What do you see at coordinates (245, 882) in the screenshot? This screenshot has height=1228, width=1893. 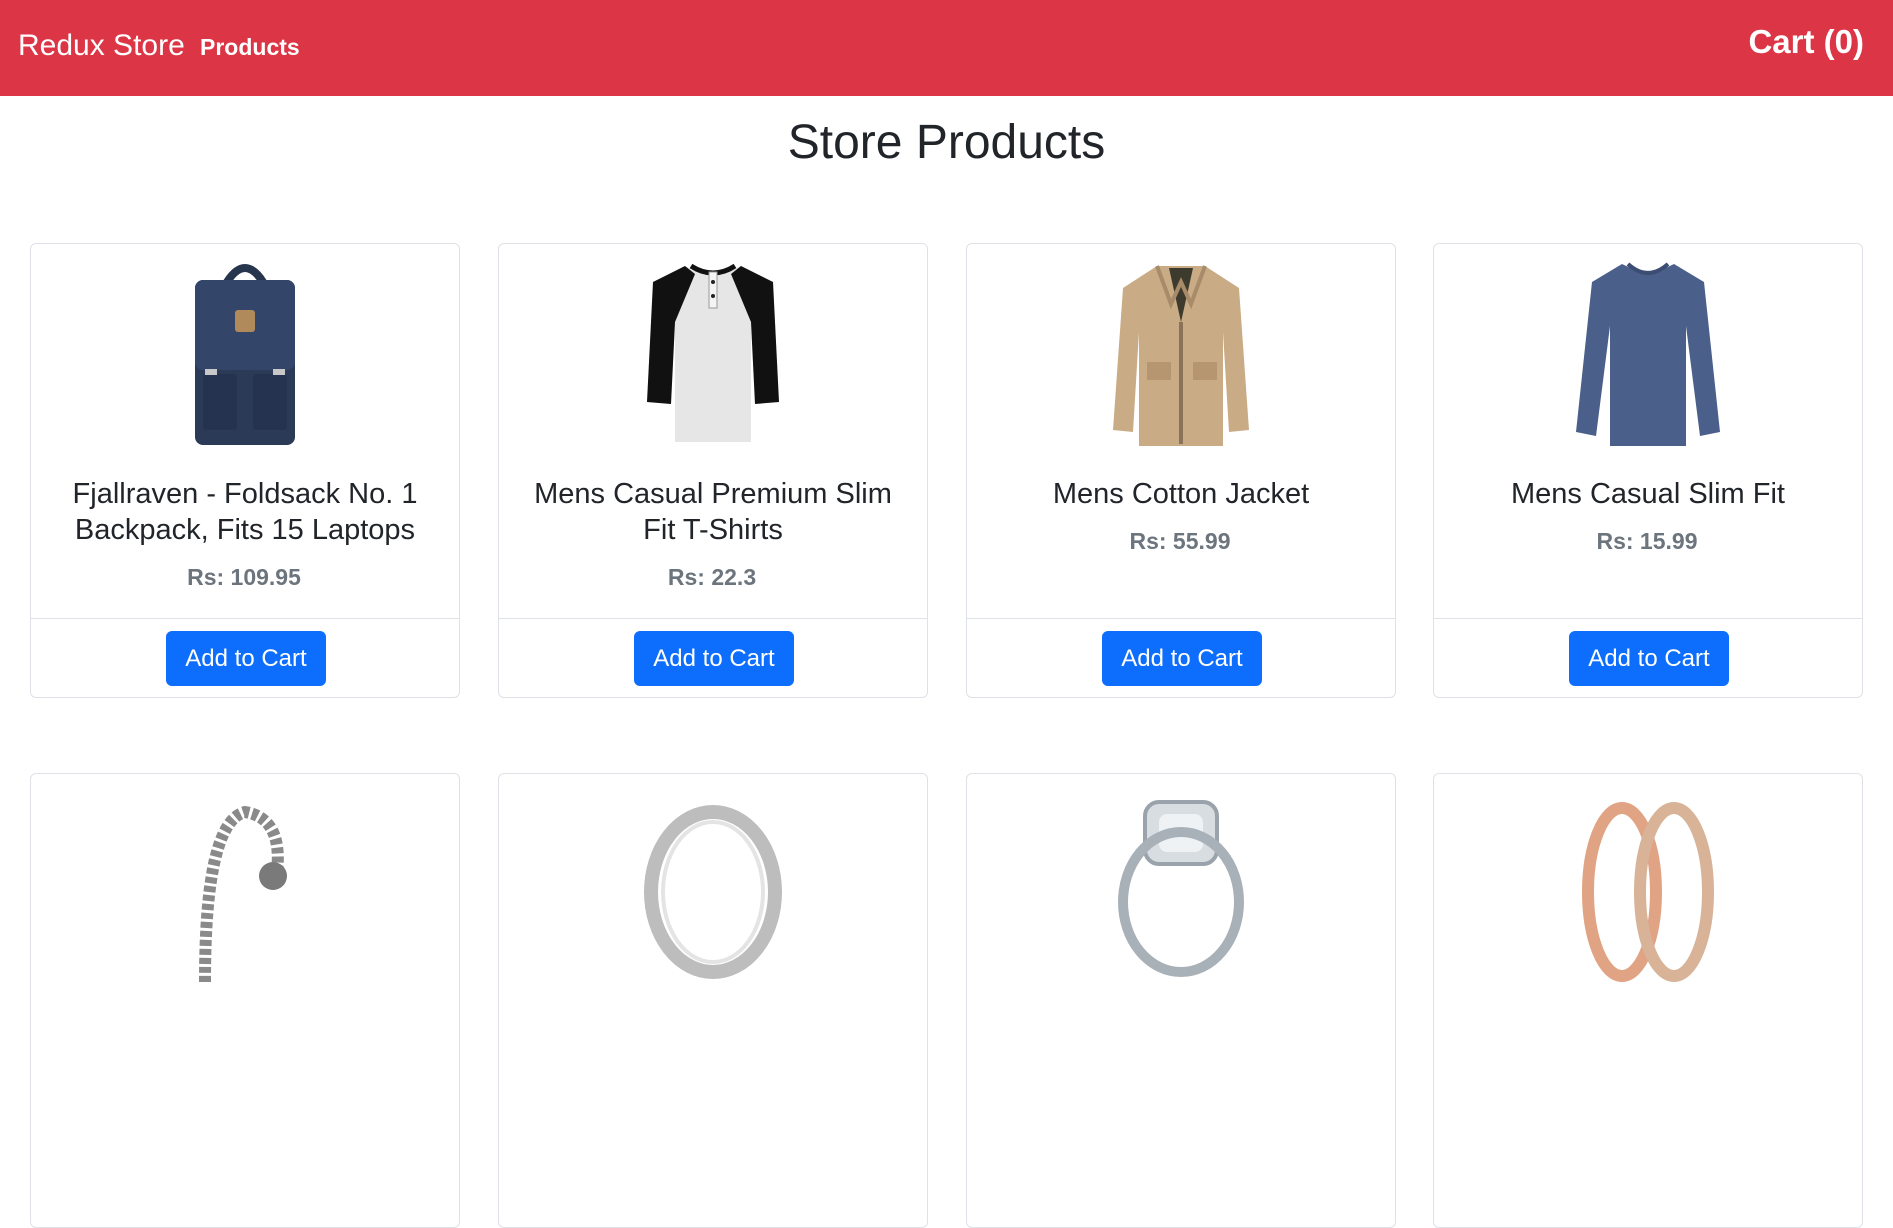 I see `chain-bracelet-image` at bounding box center [245, 882].